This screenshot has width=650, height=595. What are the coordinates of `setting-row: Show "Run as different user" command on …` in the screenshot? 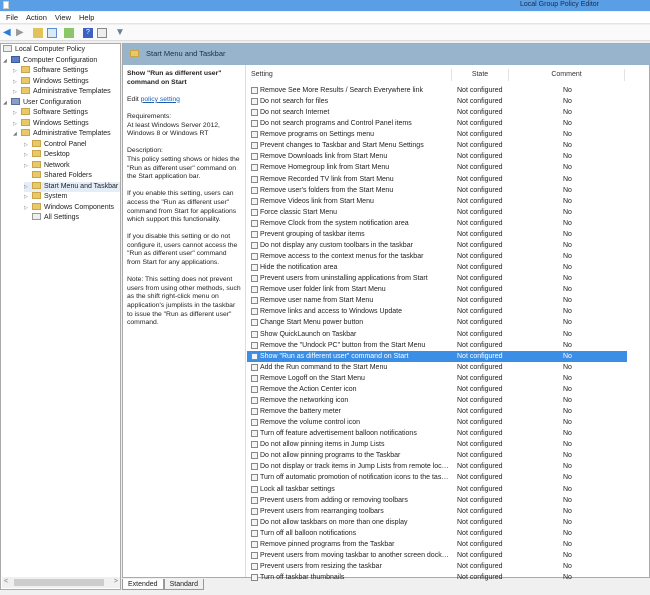 It's located at (437, 356).